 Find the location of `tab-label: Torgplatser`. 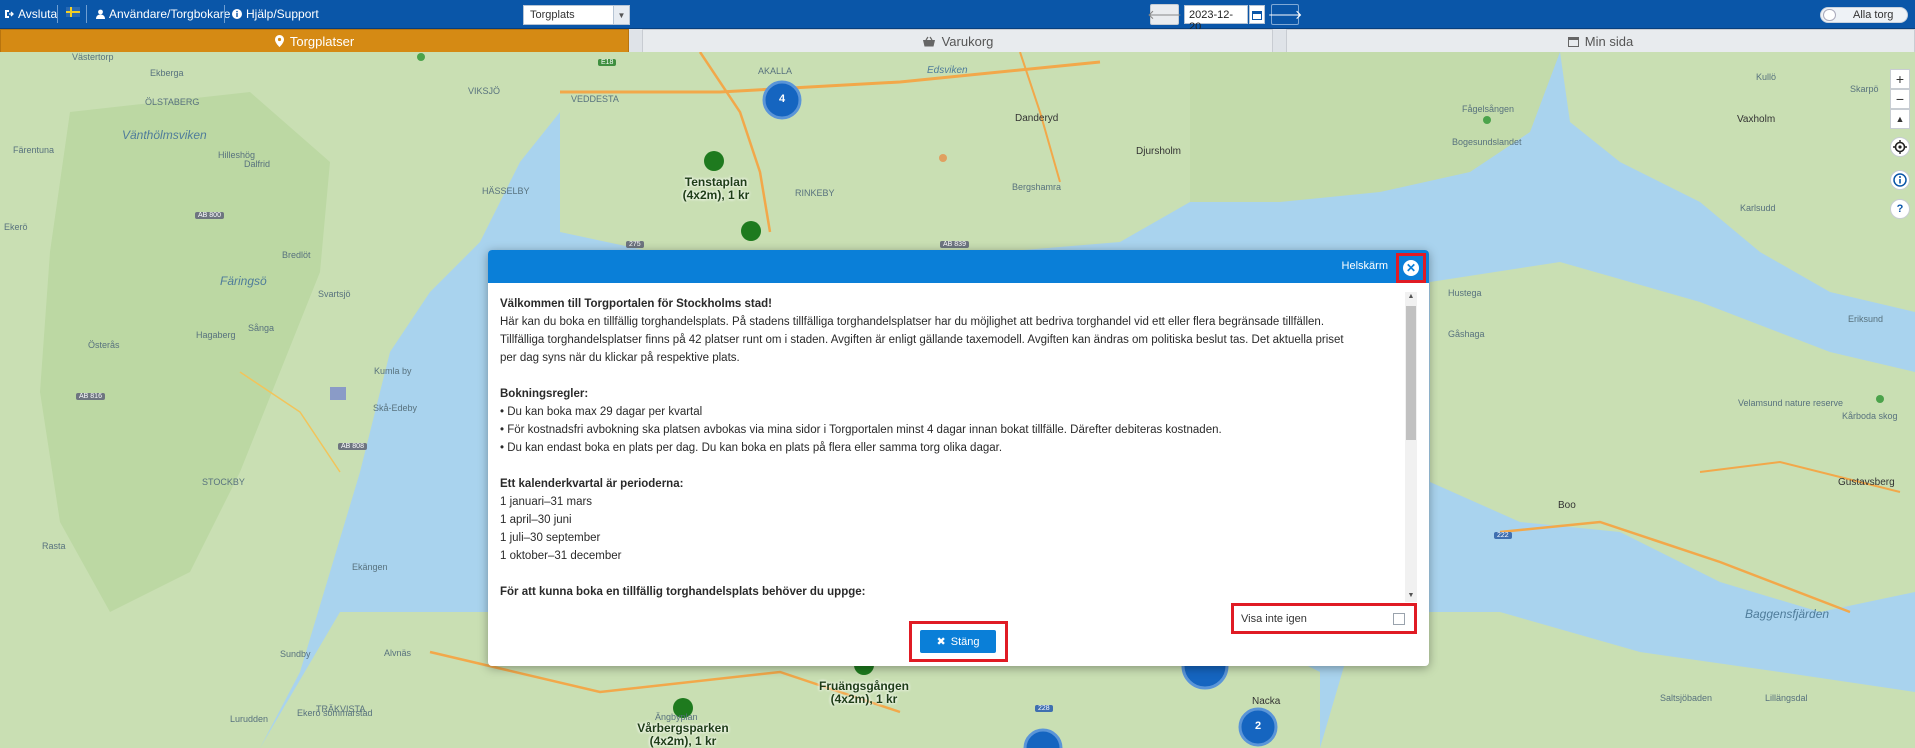

tab-label: Torgplatser is located at coordinates (322, 41).